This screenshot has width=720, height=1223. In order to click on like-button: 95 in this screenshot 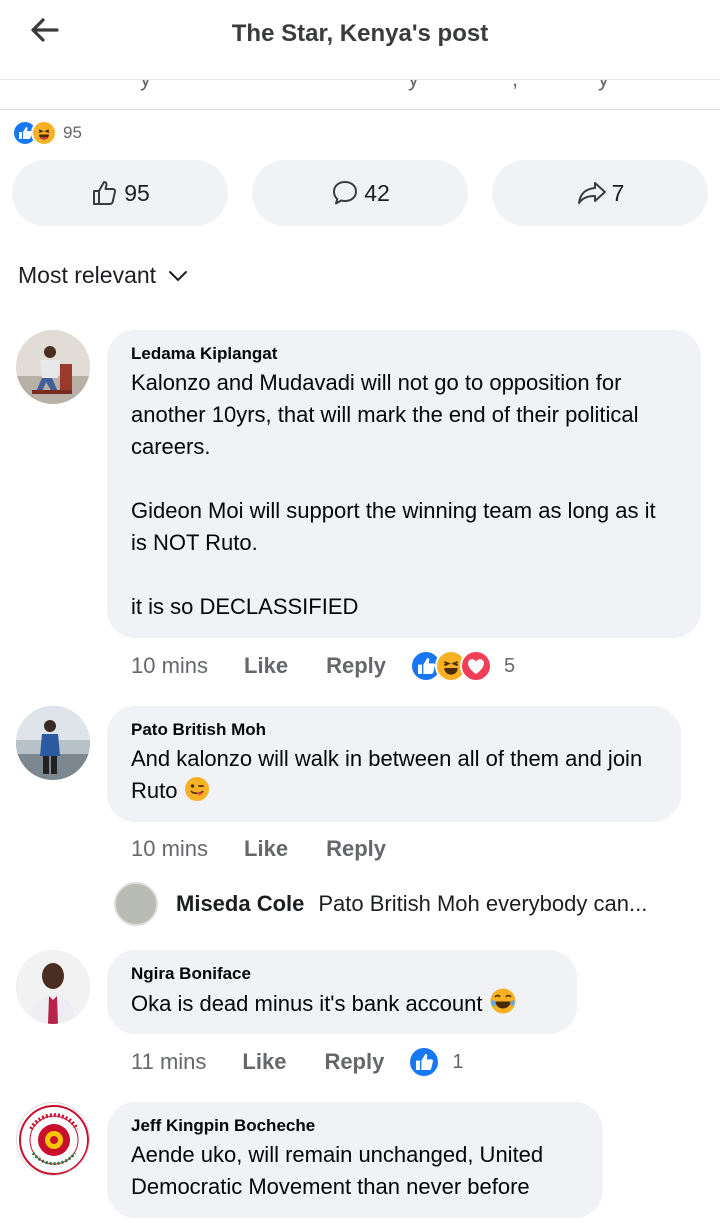, I will do `click(120, 193)`.